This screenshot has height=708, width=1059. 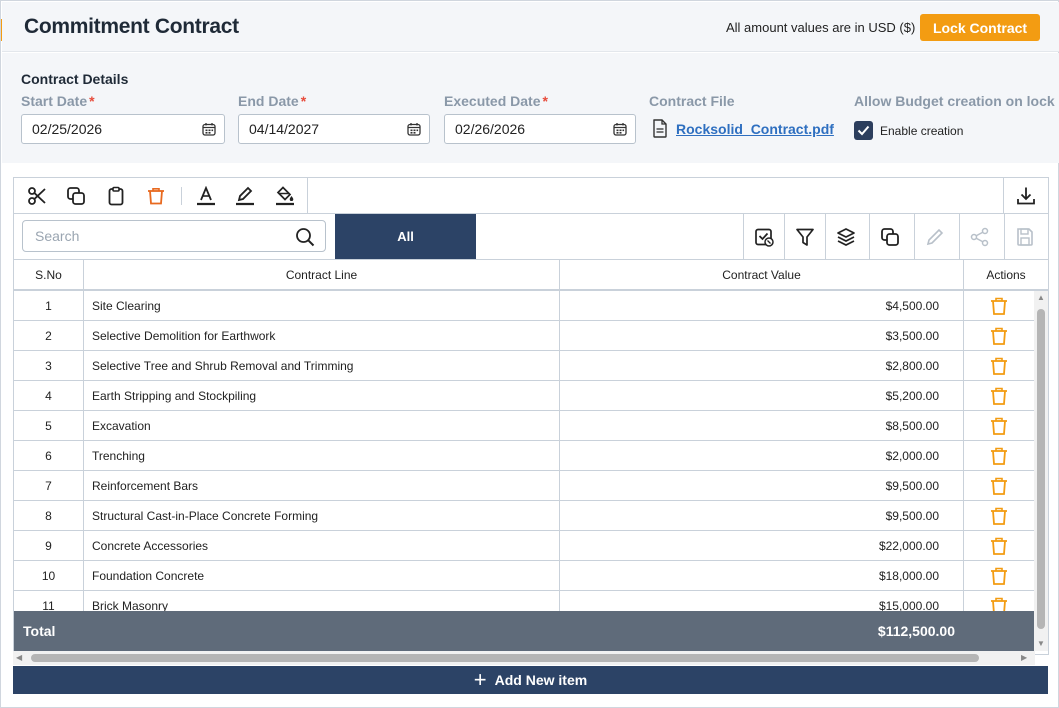 I want to click on scroll-down-icon: ▼, so click(x=1041, y=643).